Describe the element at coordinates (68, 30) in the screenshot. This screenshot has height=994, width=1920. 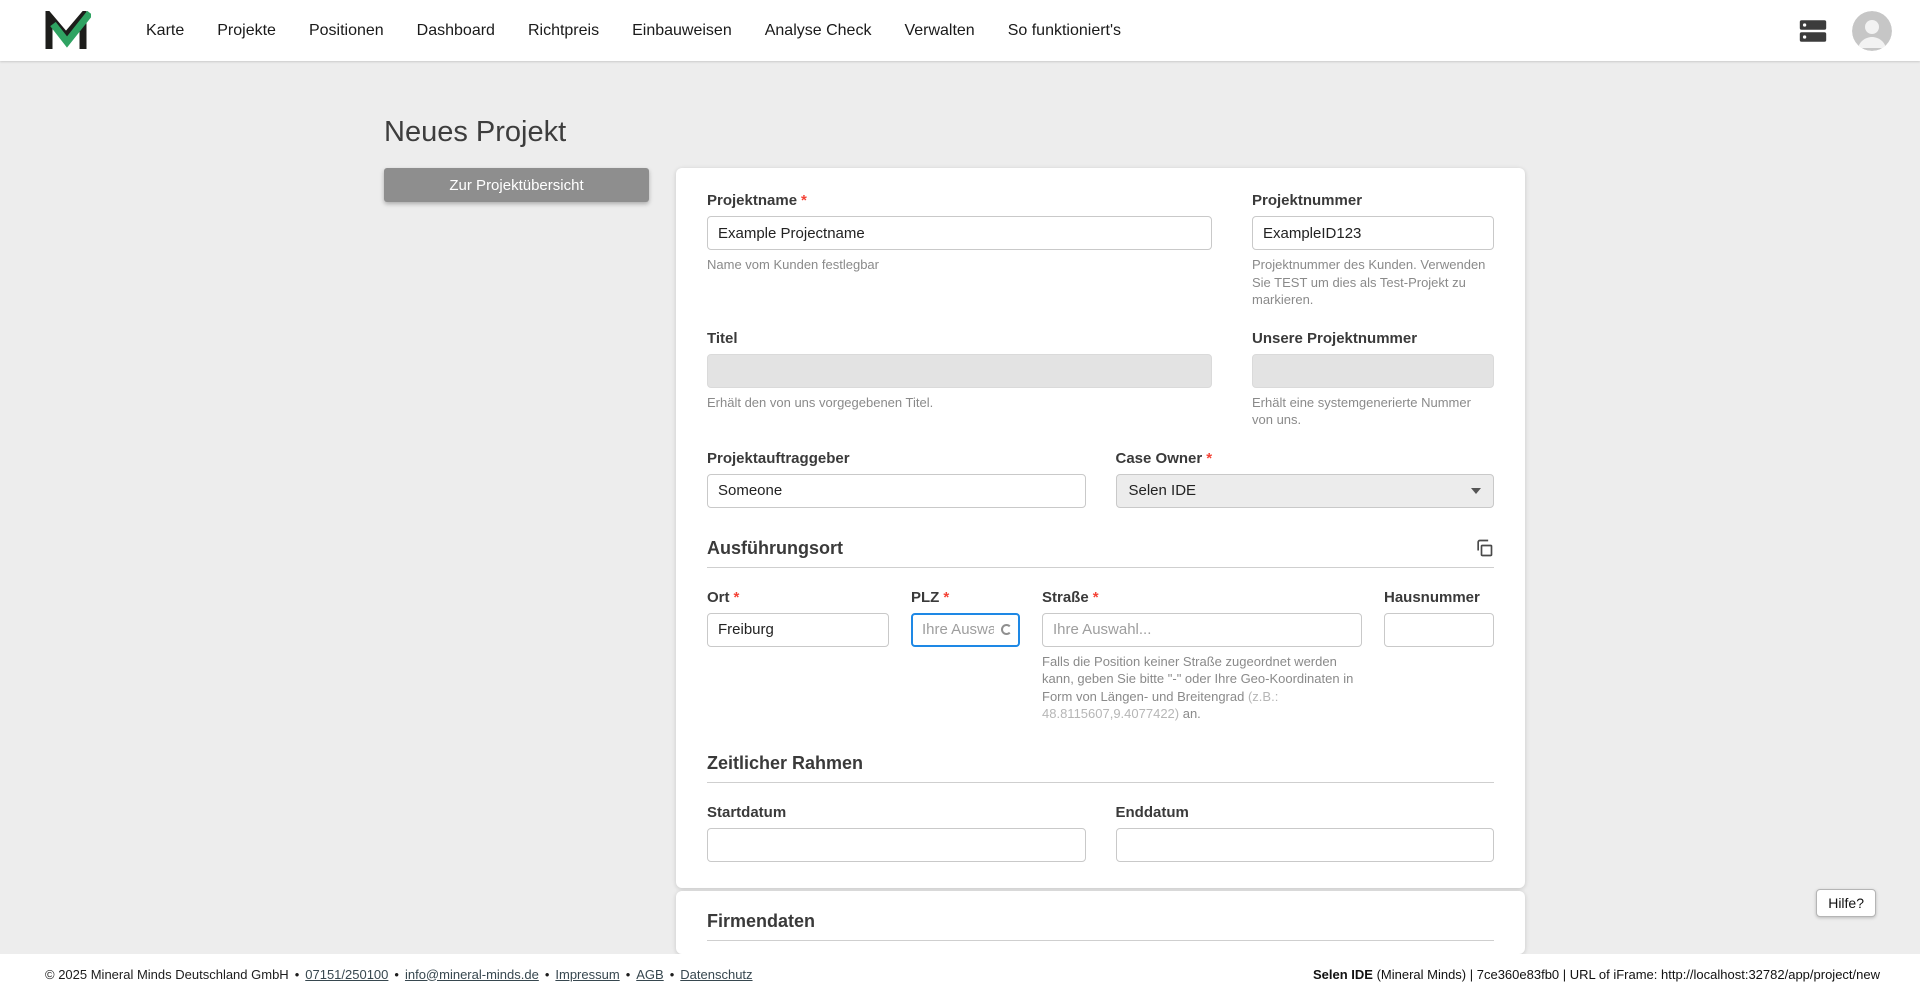
I see `mineral-minds-logo` at that location.